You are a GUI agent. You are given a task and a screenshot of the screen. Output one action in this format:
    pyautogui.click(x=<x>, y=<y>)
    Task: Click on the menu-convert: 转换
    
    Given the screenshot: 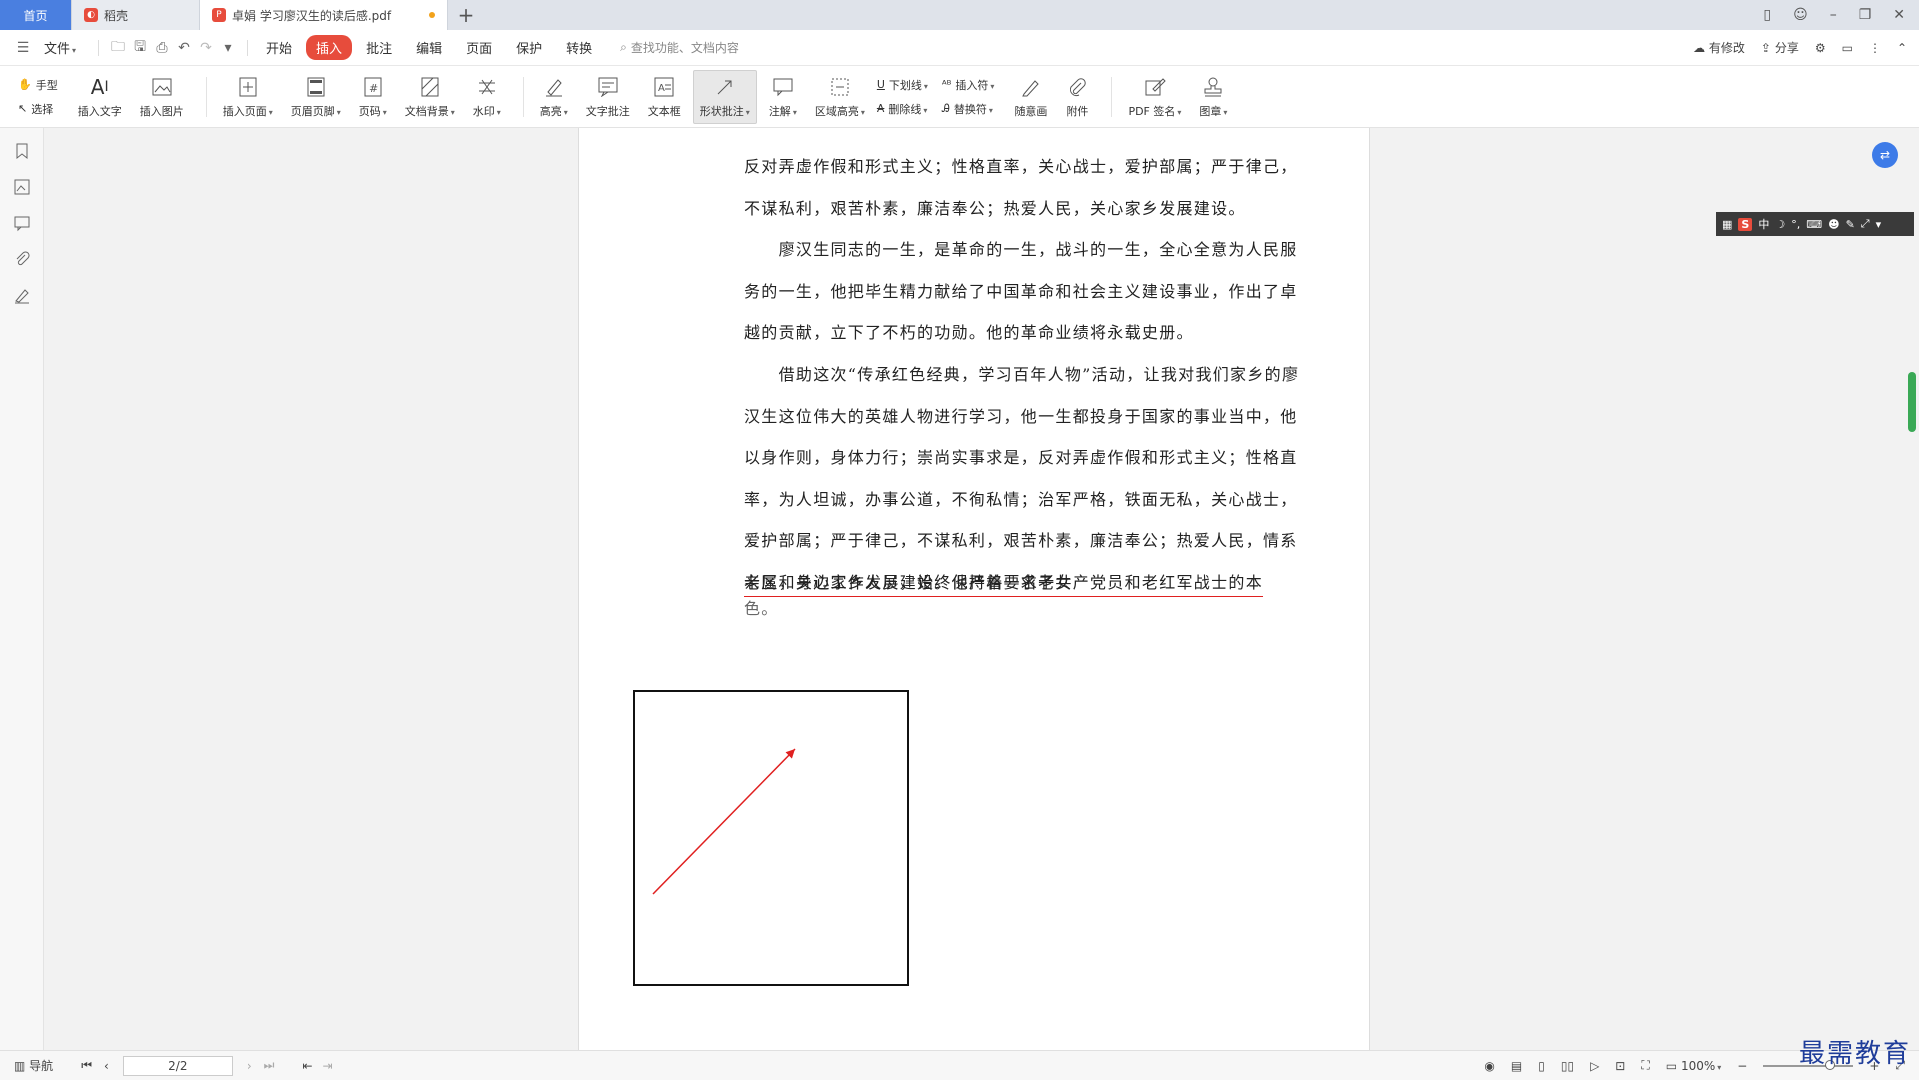 What is the action you would take?
    pyautogui.click(x=579, y=47)
    